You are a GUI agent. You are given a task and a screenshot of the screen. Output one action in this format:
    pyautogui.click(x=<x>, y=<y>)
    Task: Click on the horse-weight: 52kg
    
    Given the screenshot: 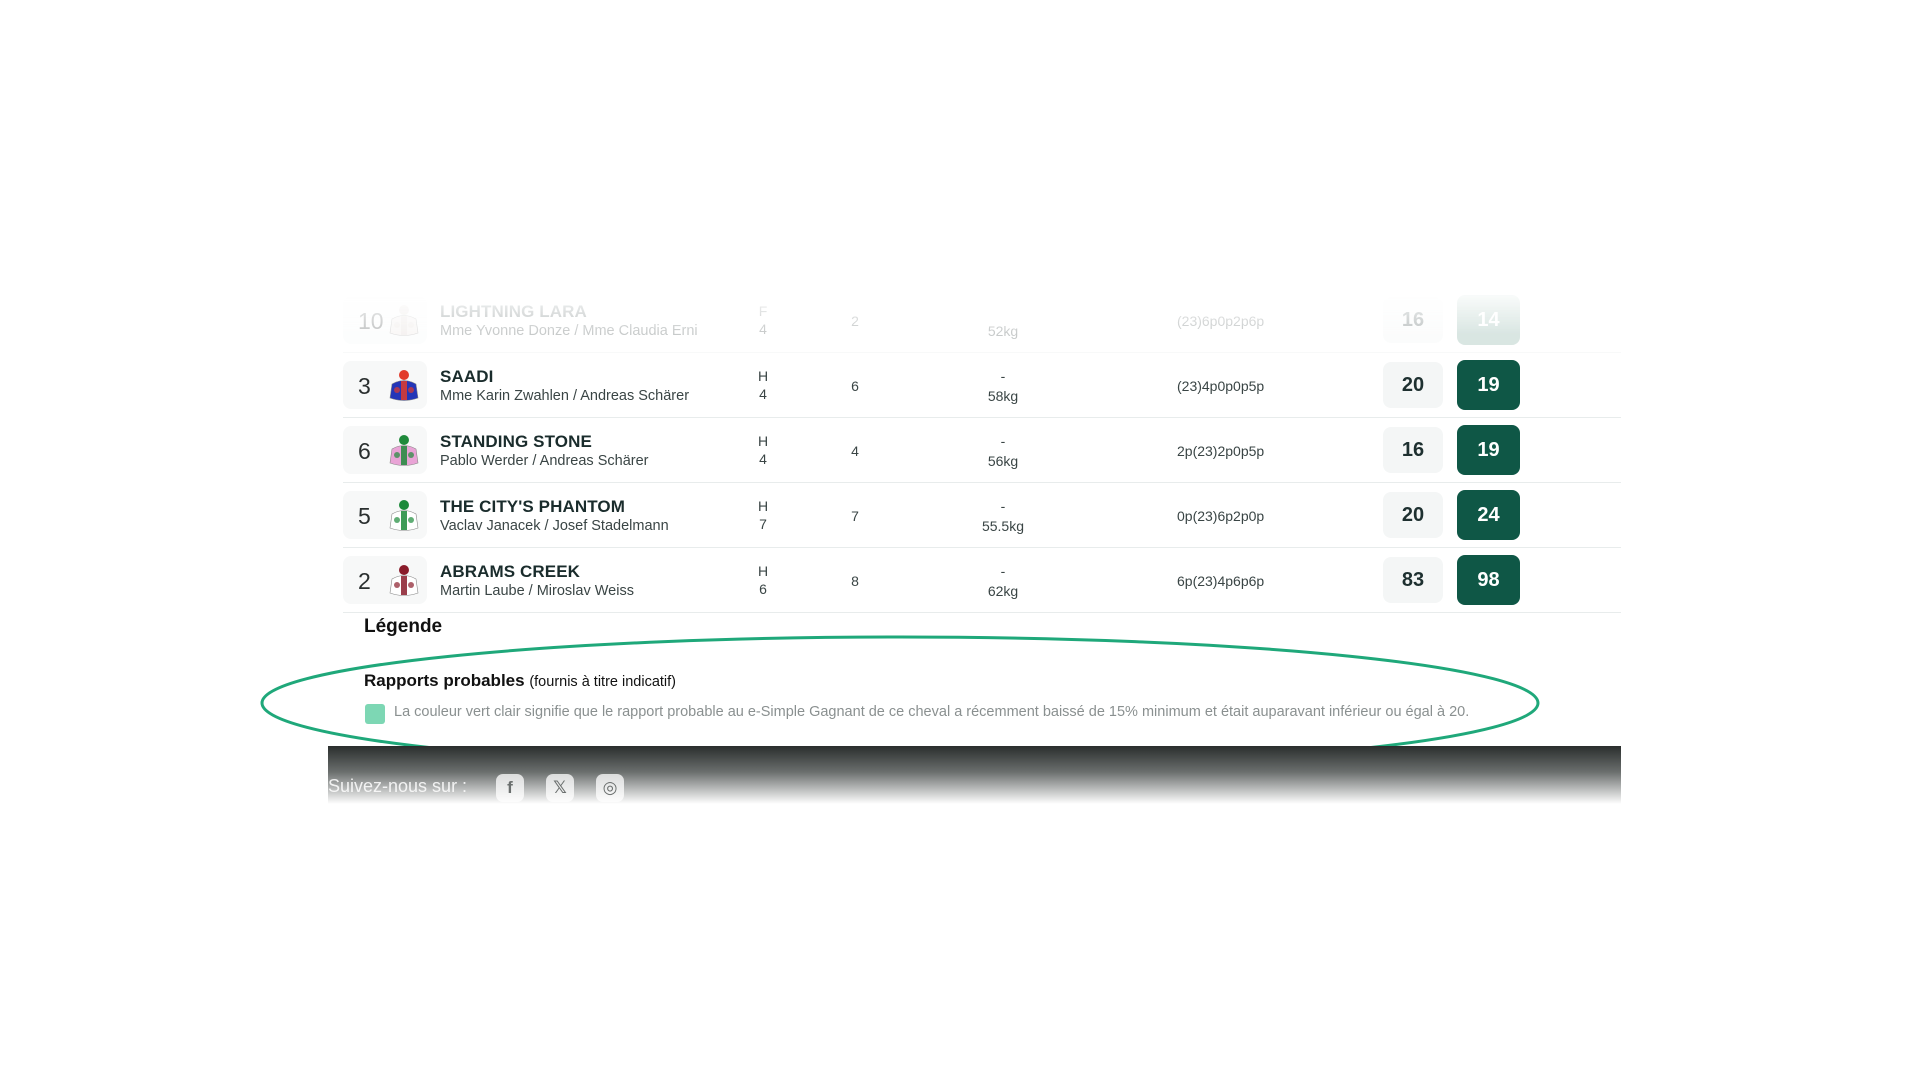 What is the action you would take?
    pyautogui.click(x=1003, y=331)
    